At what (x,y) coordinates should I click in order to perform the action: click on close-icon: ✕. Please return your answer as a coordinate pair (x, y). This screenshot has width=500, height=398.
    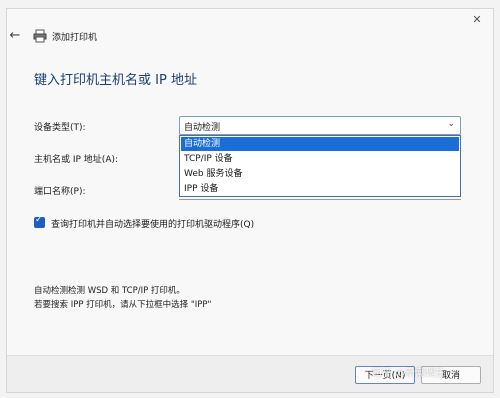
    Looking at the image, I should click on (477, 20).